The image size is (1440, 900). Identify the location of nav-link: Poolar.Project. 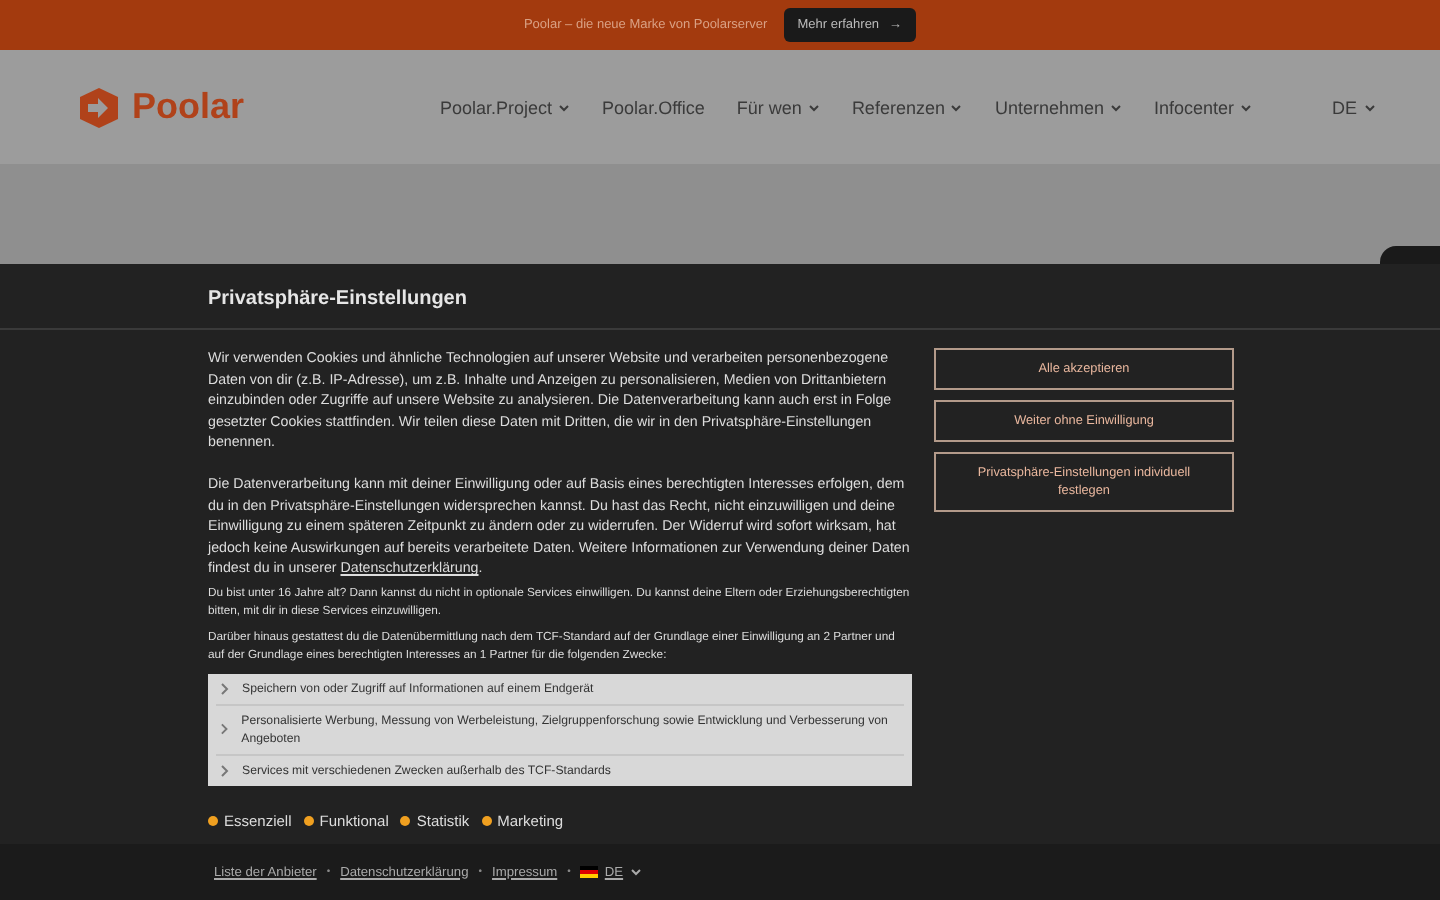
(505, 107).